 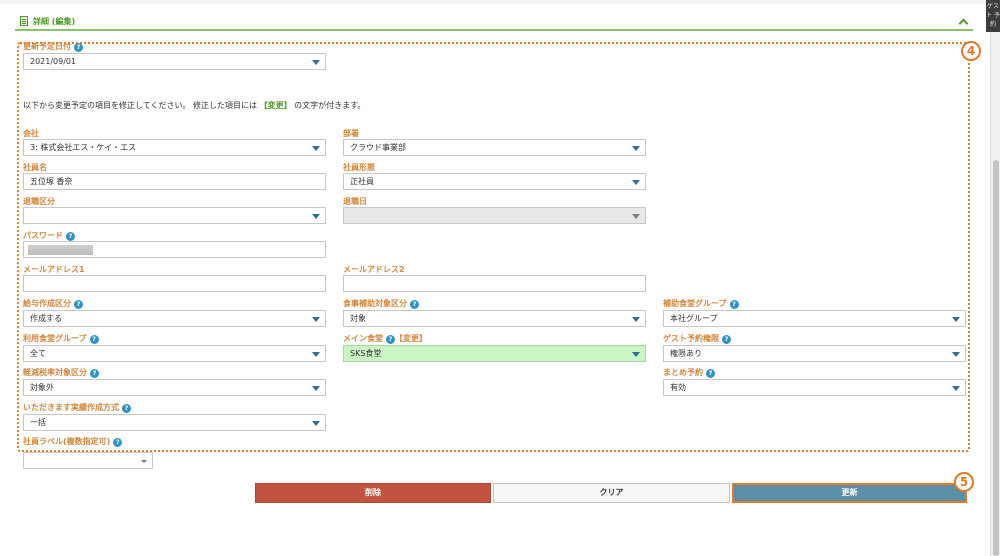 What do you see at coordinates (53, 46) in the screenshot?
I see `update-date-label: 更新予定日付?` at bounding box center [53, 46].